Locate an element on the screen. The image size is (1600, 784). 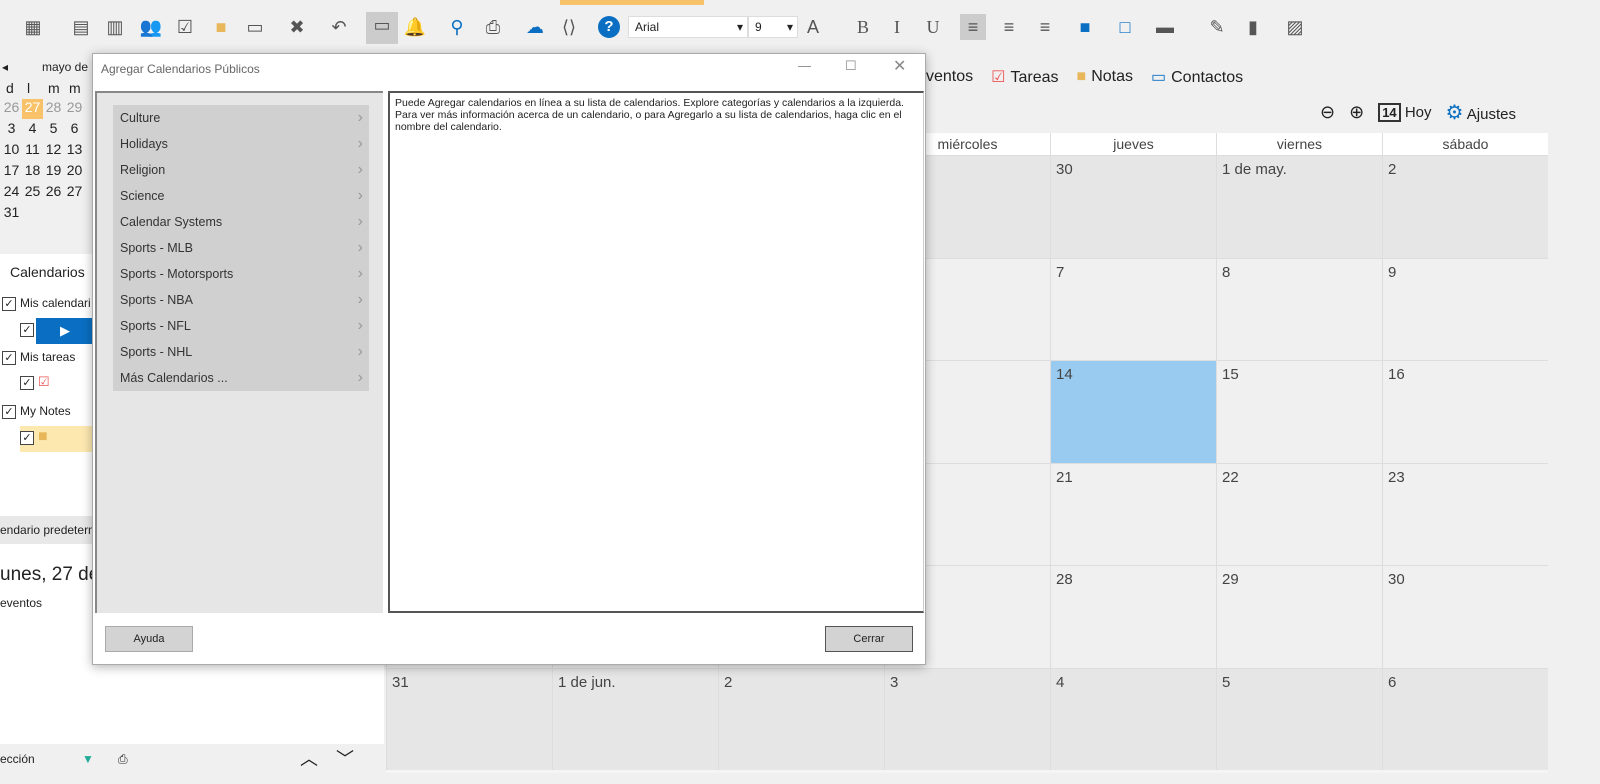
tab-ventos: ventos is located at coordinates (949, 77).